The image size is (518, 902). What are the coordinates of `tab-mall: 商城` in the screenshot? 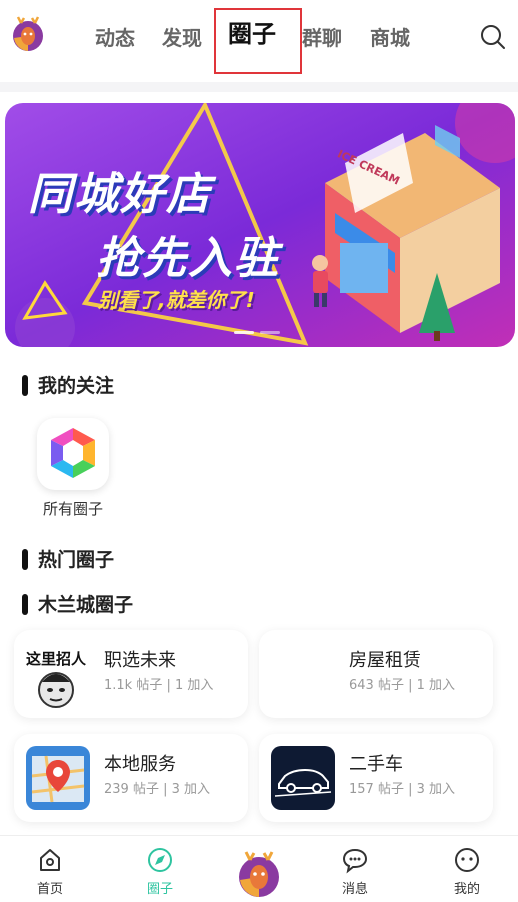 It's located at (390, 38).